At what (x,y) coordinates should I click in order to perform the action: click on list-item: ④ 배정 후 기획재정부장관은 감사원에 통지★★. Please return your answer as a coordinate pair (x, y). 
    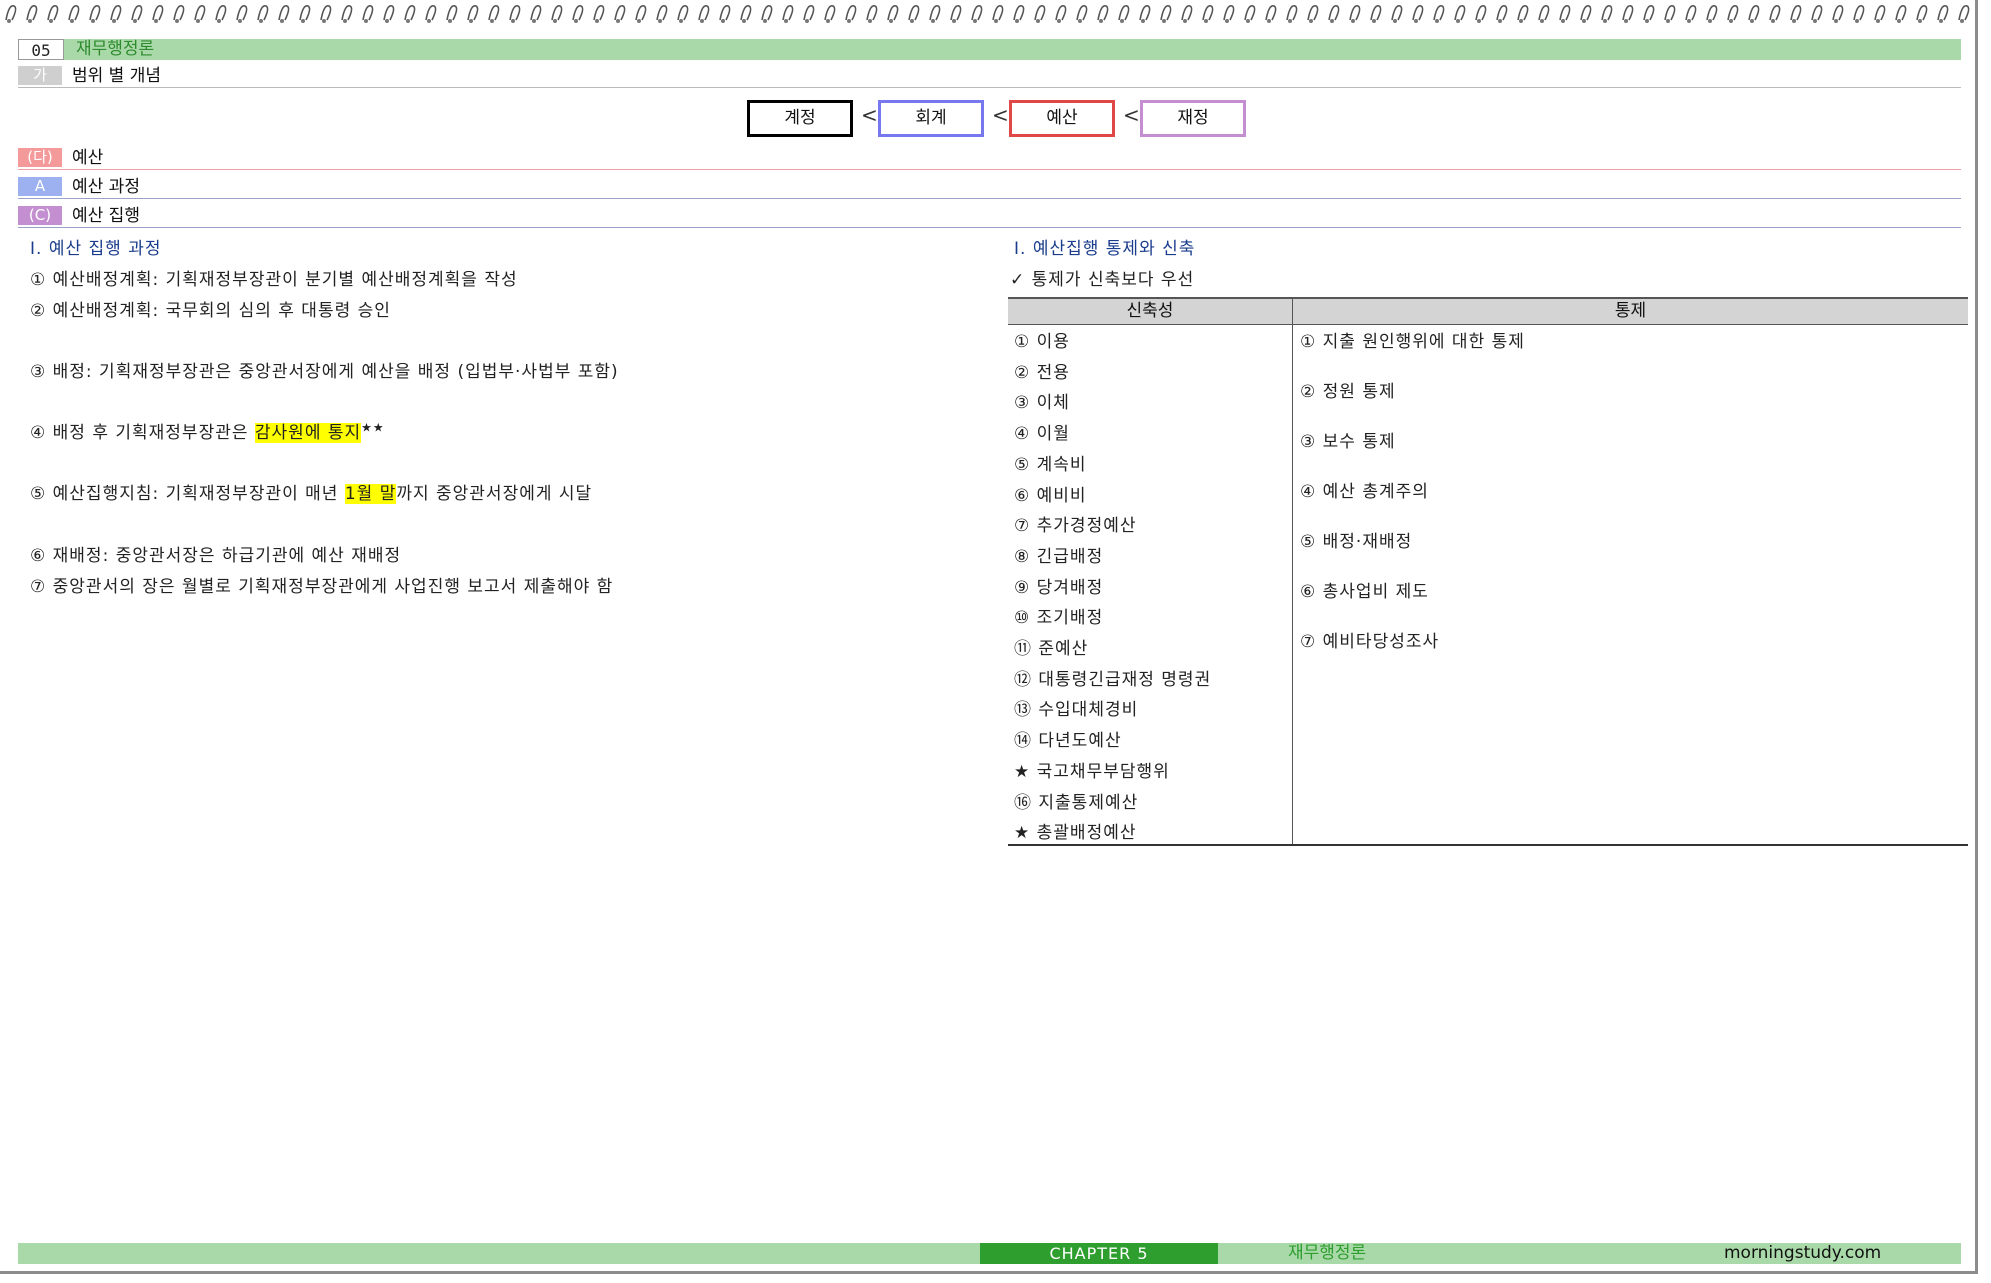
    Looking at the image, I should click on (207, 430).